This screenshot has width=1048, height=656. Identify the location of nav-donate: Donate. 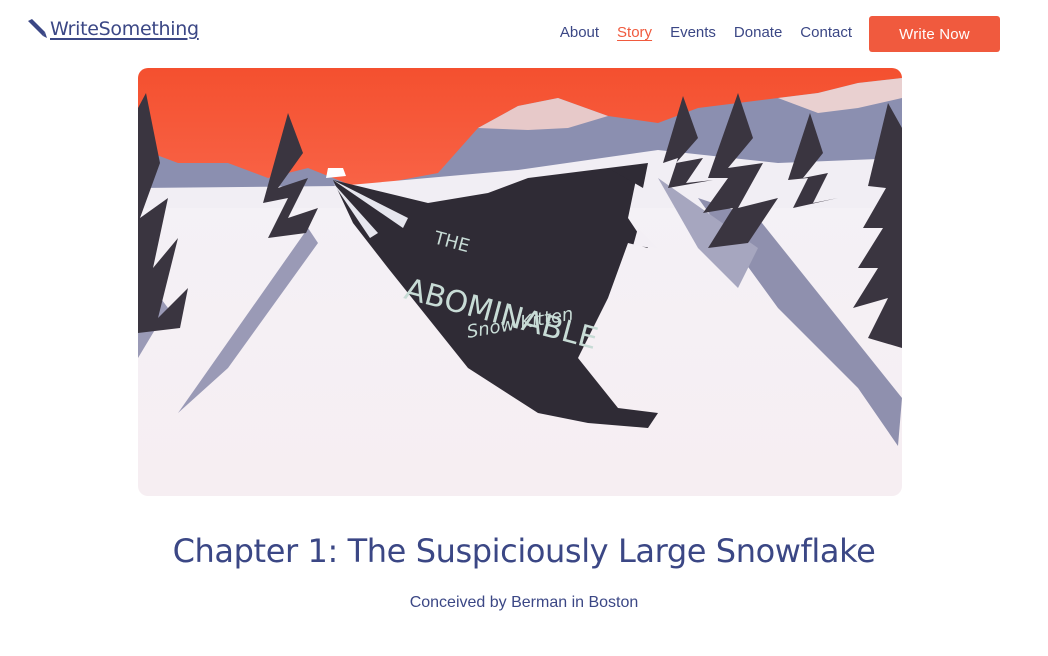
(758, 33).